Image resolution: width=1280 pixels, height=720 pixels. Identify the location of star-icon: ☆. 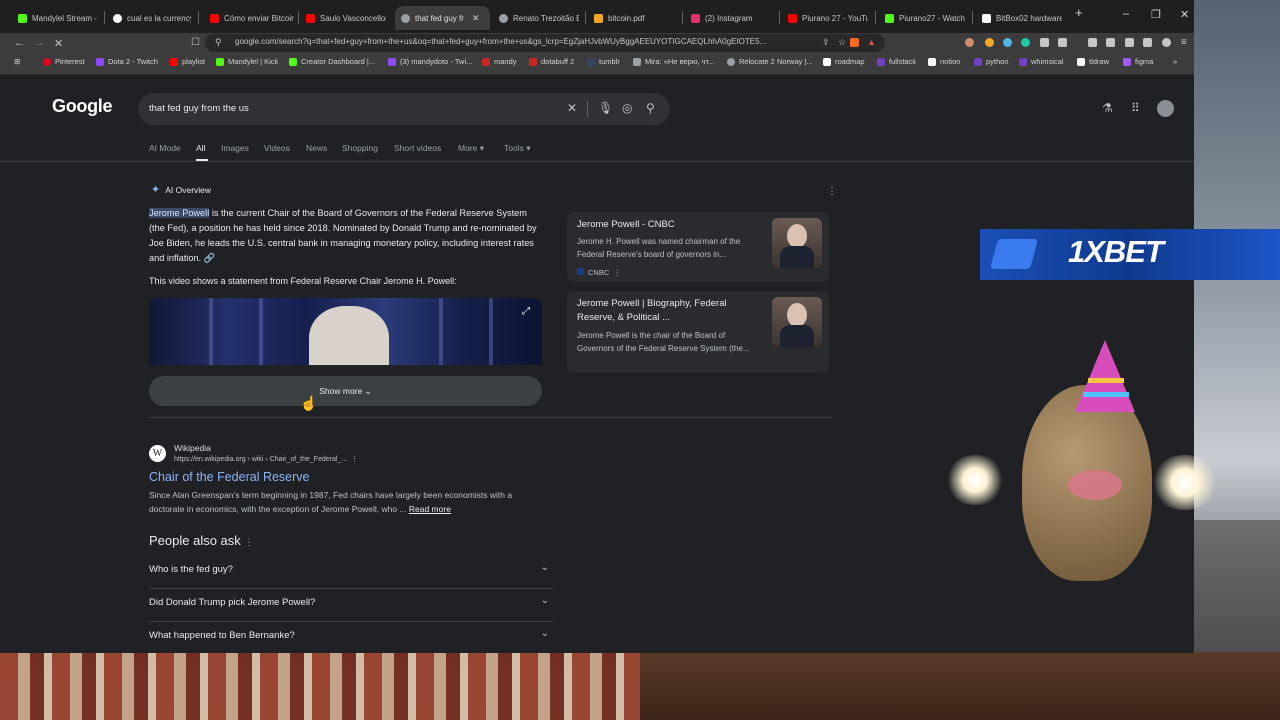
(842, 42).